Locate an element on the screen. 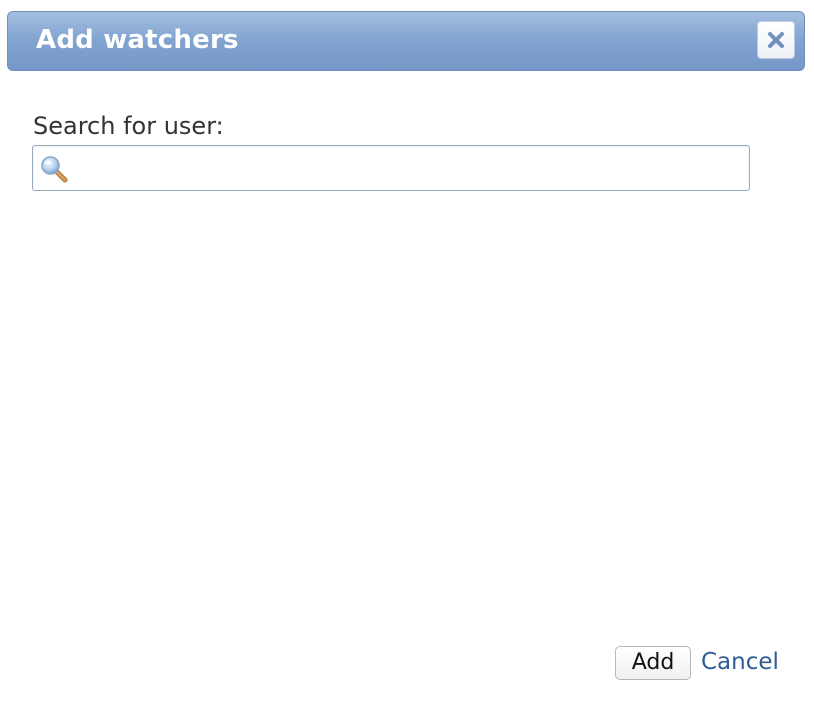 The height and width of the screenshot is (706, 814). close-icon is located at coordinates (776, 40).